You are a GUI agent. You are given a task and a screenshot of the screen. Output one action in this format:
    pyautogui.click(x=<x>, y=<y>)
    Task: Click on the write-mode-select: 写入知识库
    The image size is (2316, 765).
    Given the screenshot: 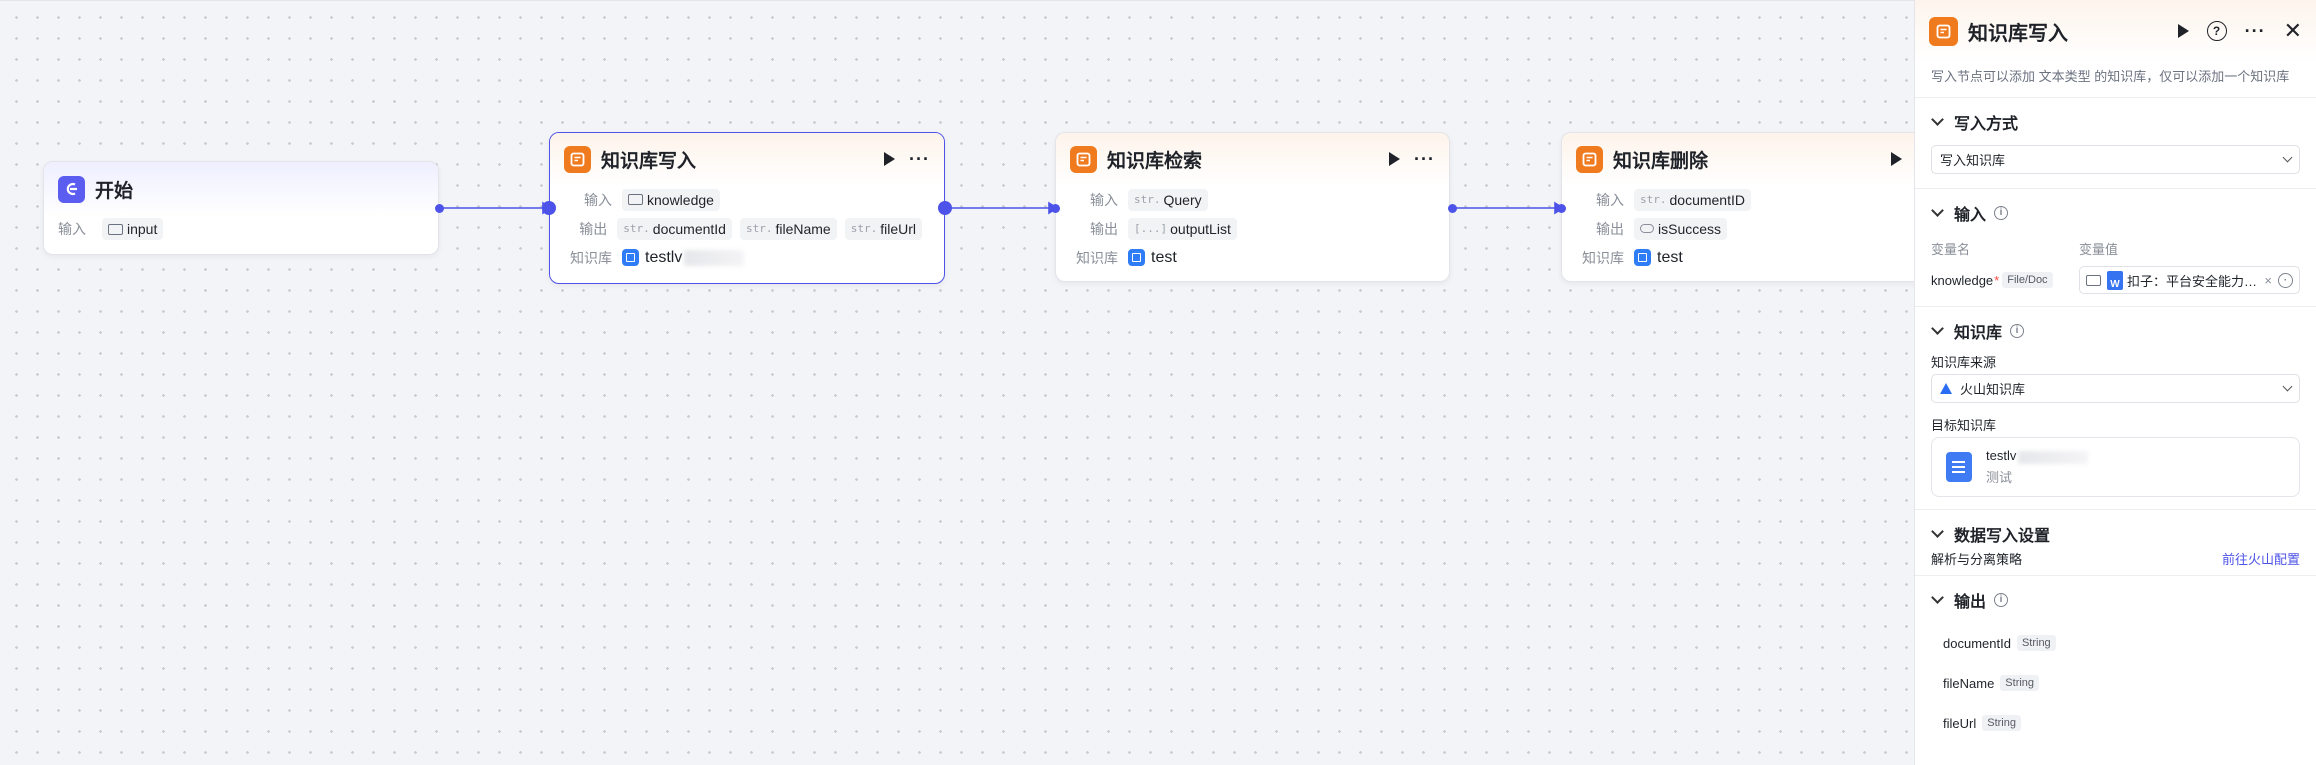 What is the action you would take?
    pyautogui.click(x=2115, y=159)
    